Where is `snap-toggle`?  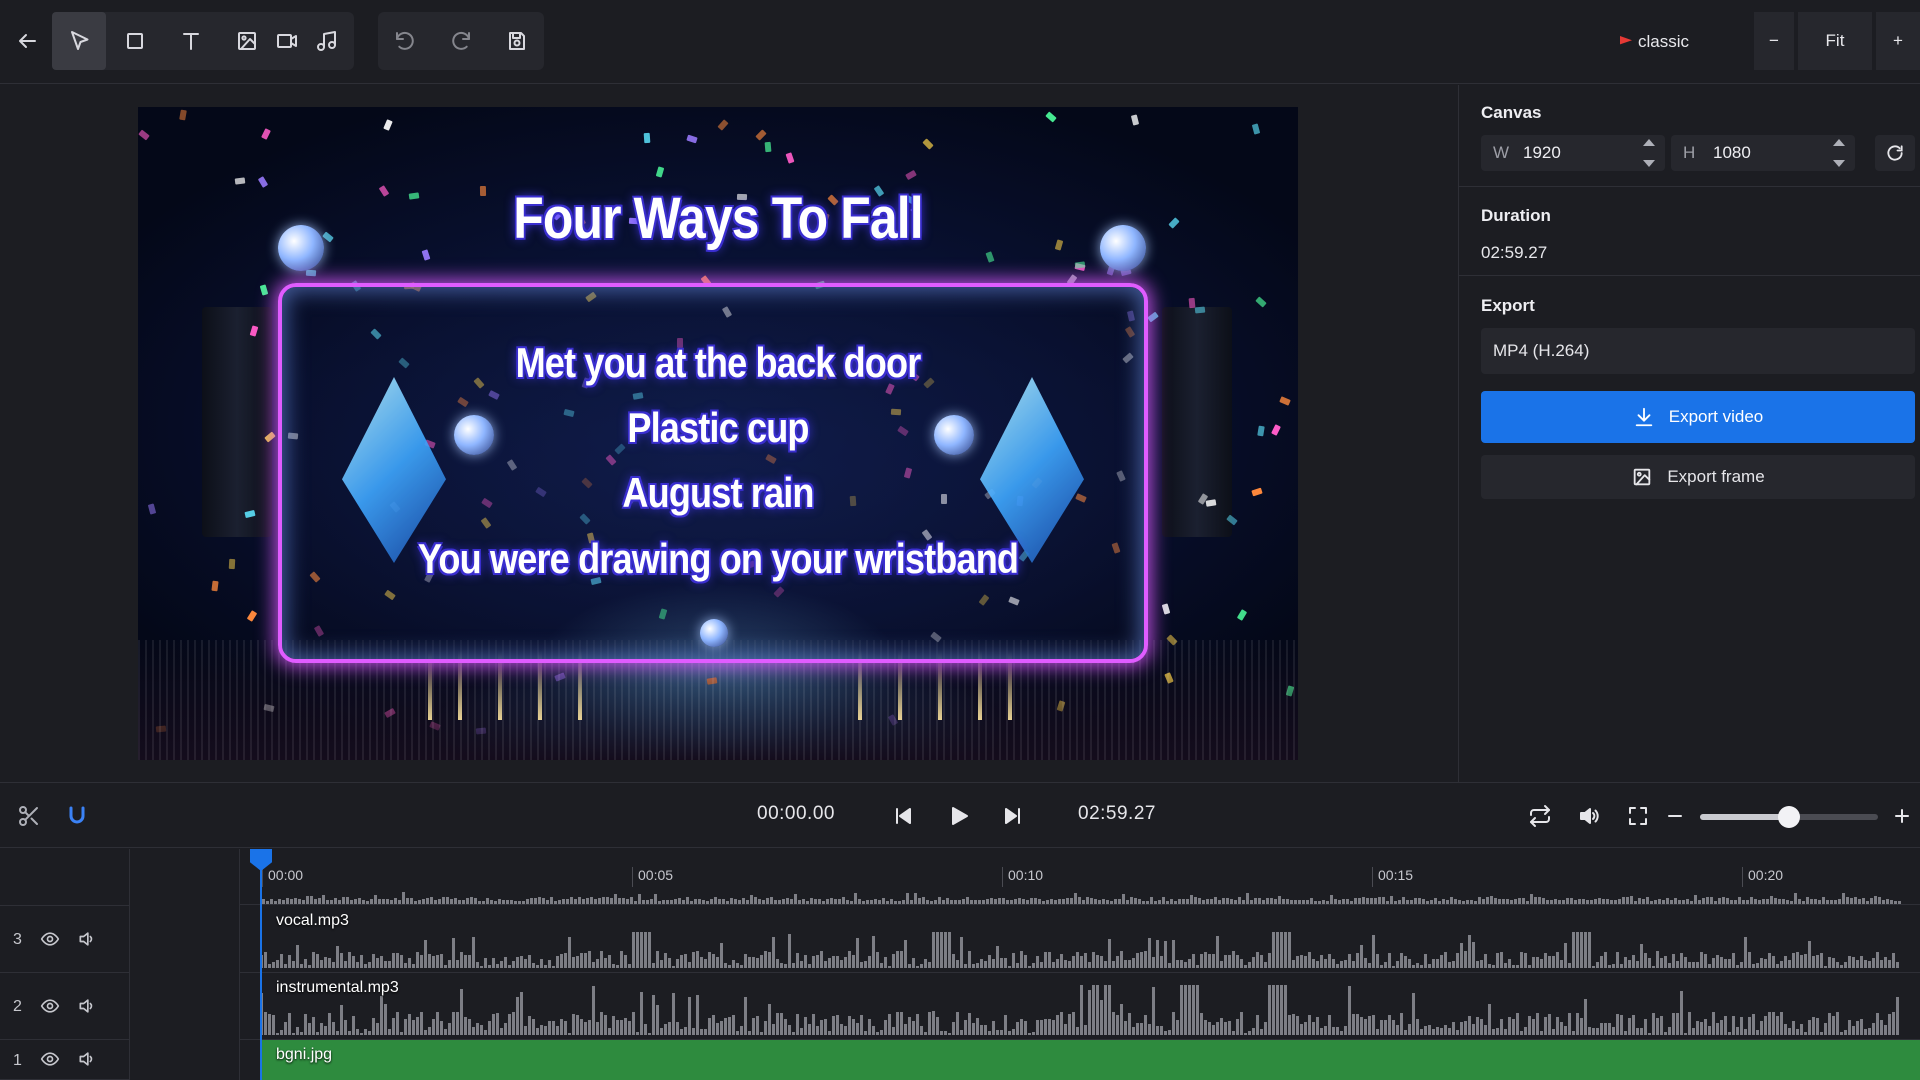
snap-toggle is located at coordinates (77, 816).